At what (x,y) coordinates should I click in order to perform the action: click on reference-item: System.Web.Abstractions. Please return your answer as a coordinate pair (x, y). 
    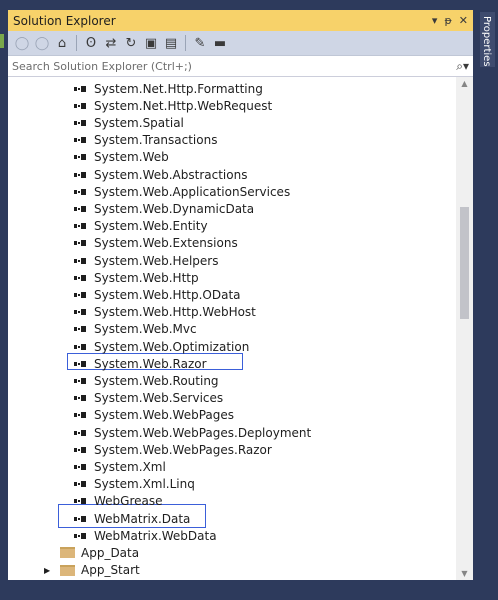
    Looking at the image, I should click on (160, 174).